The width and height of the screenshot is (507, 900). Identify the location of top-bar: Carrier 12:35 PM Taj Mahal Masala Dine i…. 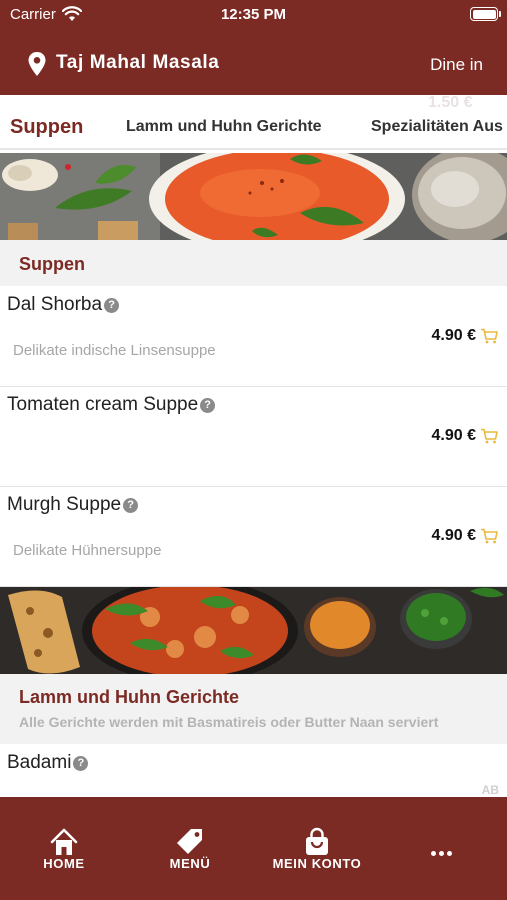
(253, 47).